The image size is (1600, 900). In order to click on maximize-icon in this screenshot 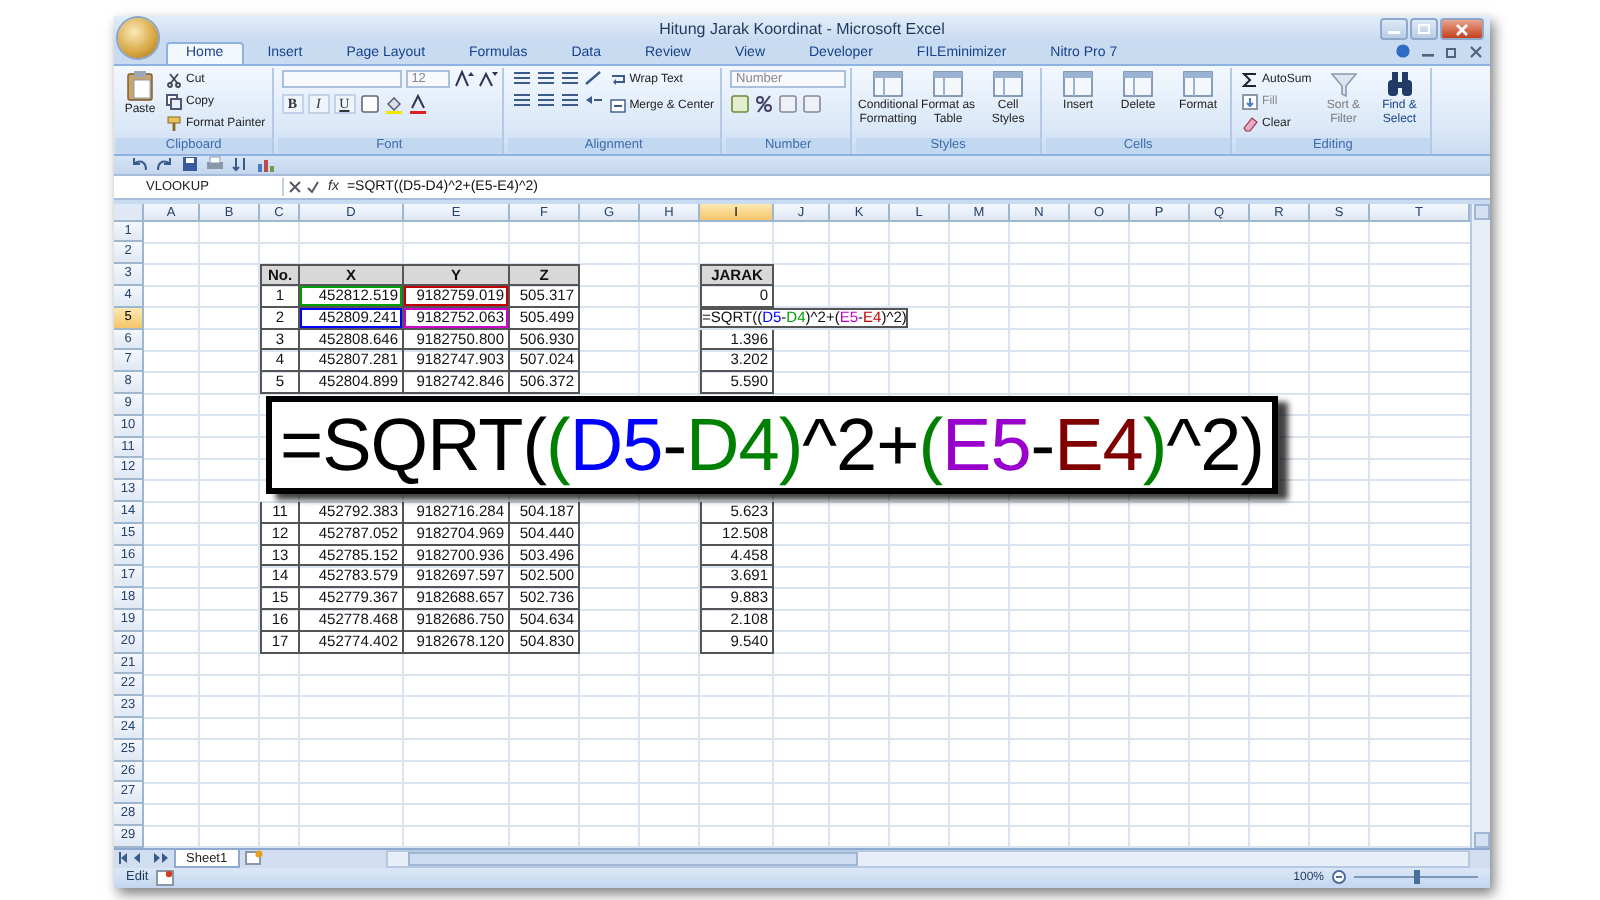, I will do `click(1424, 29)`.